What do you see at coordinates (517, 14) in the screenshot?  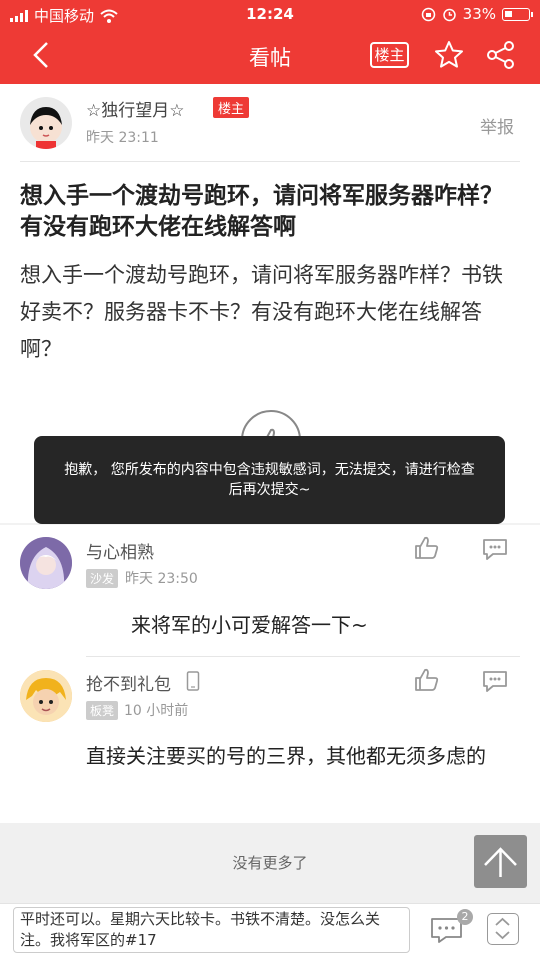 I see `battery-icon` at bounding box center [517, 14].